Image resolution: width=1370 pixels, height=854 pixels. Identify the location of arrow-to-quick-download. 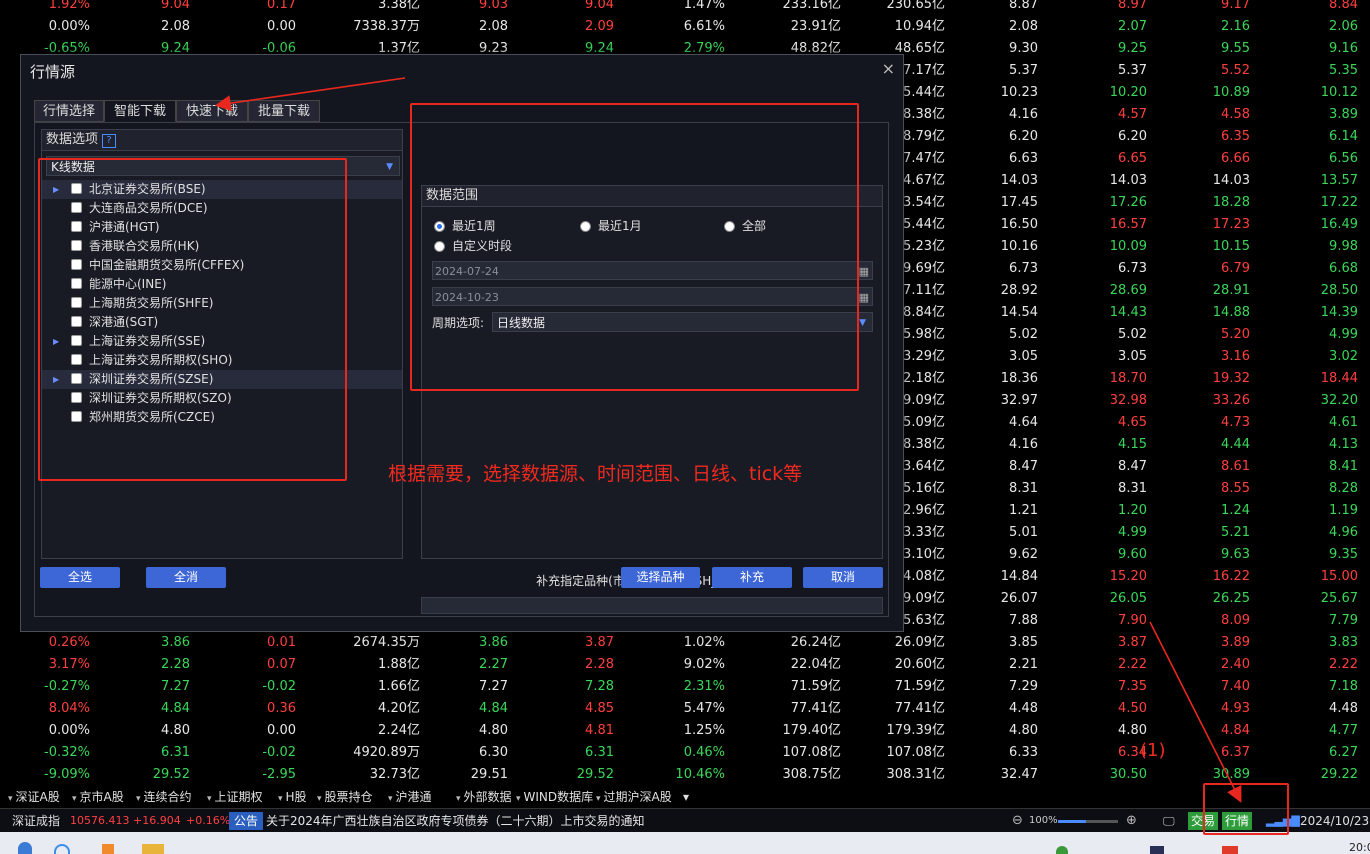
(310, 94).